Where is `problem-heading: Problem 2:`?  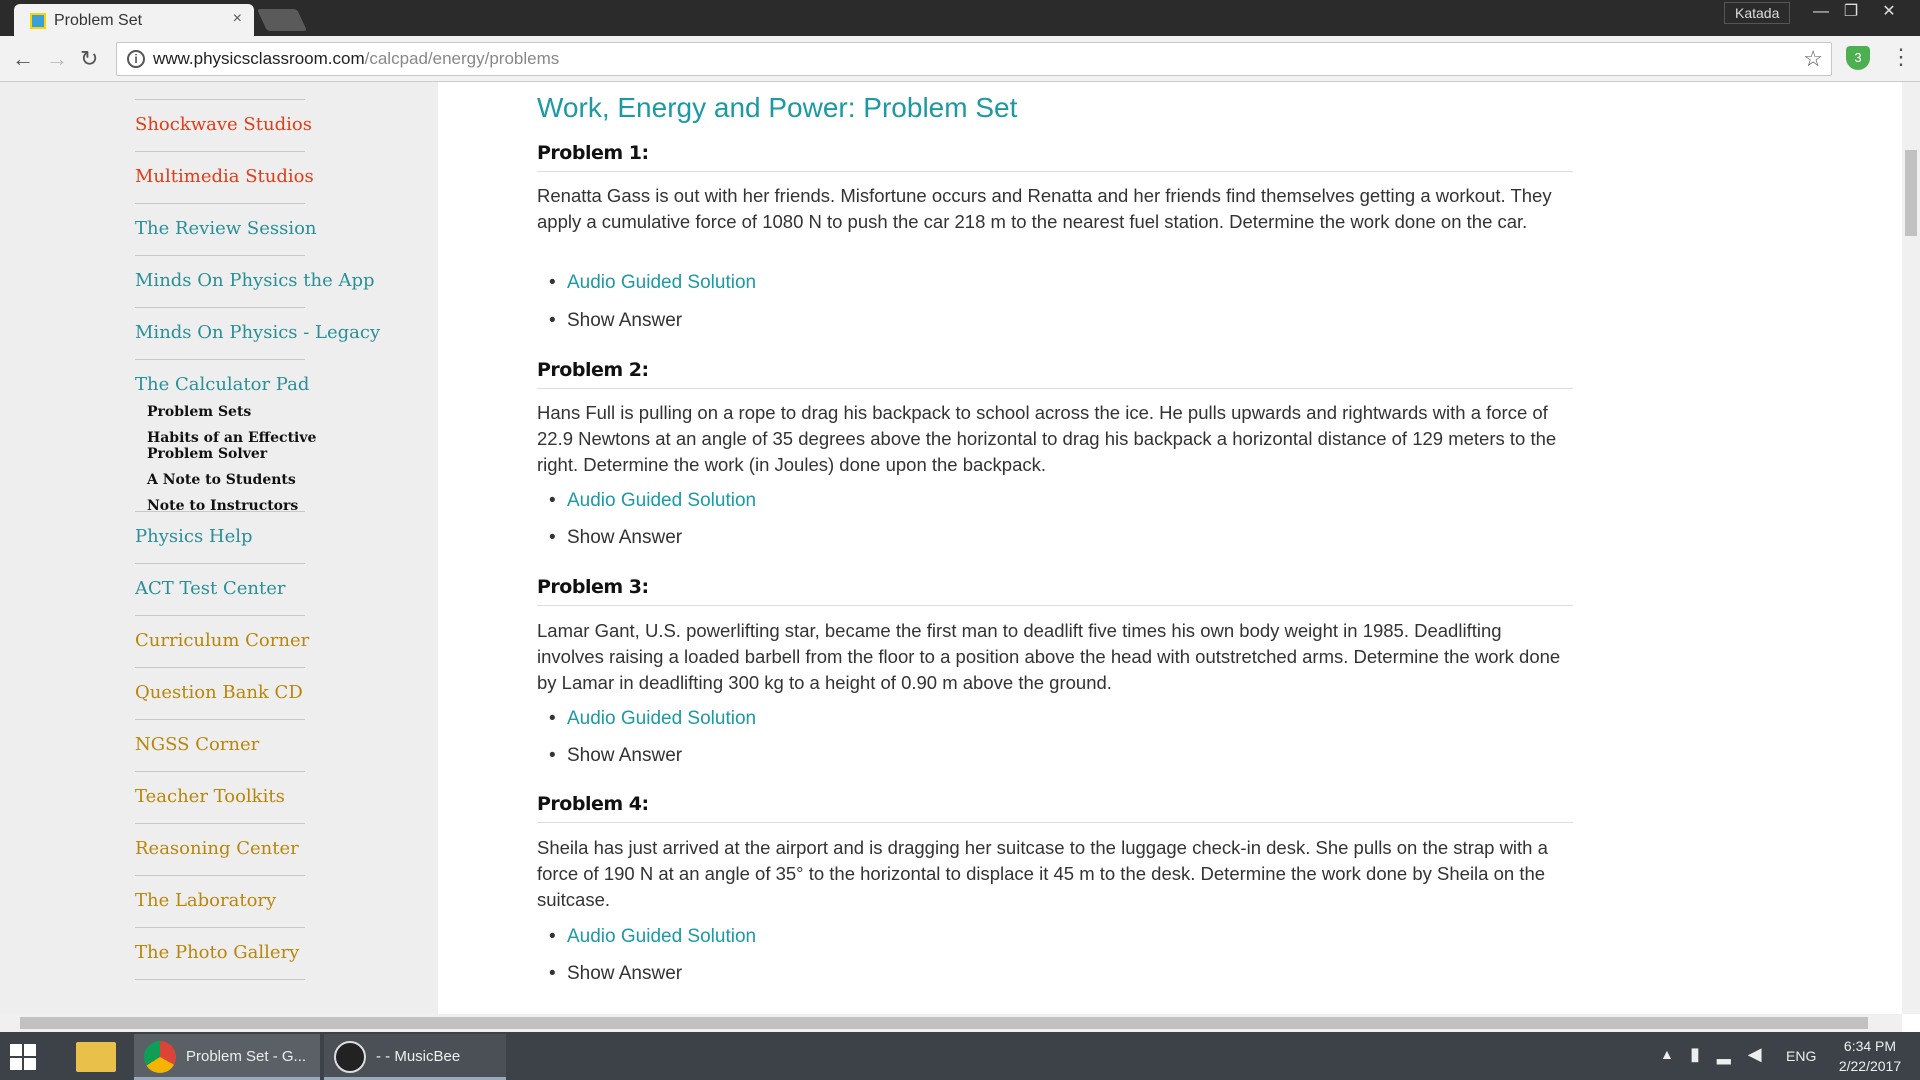 problem-heading: Problem 2: is located at coordinates (1055, 374).